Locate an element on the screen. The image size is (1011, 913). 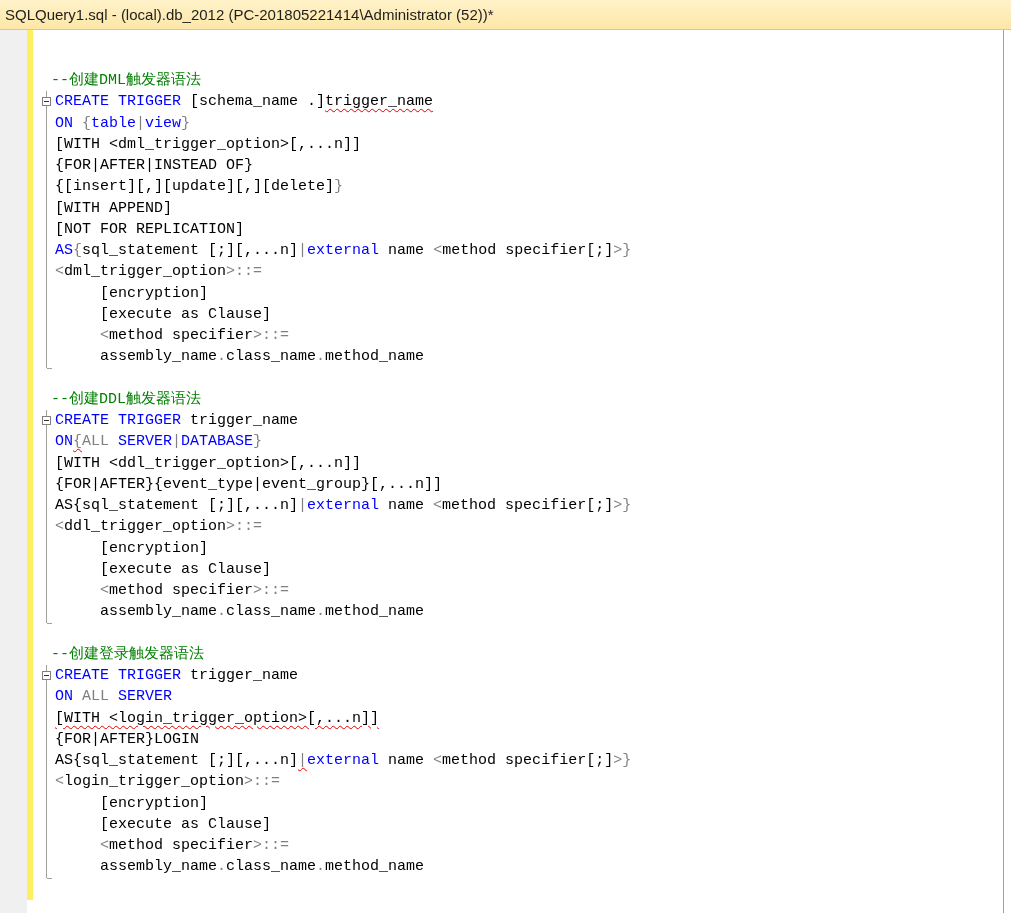
code-line: <login_trigger_option>::= is located at coordinates (168, 782).